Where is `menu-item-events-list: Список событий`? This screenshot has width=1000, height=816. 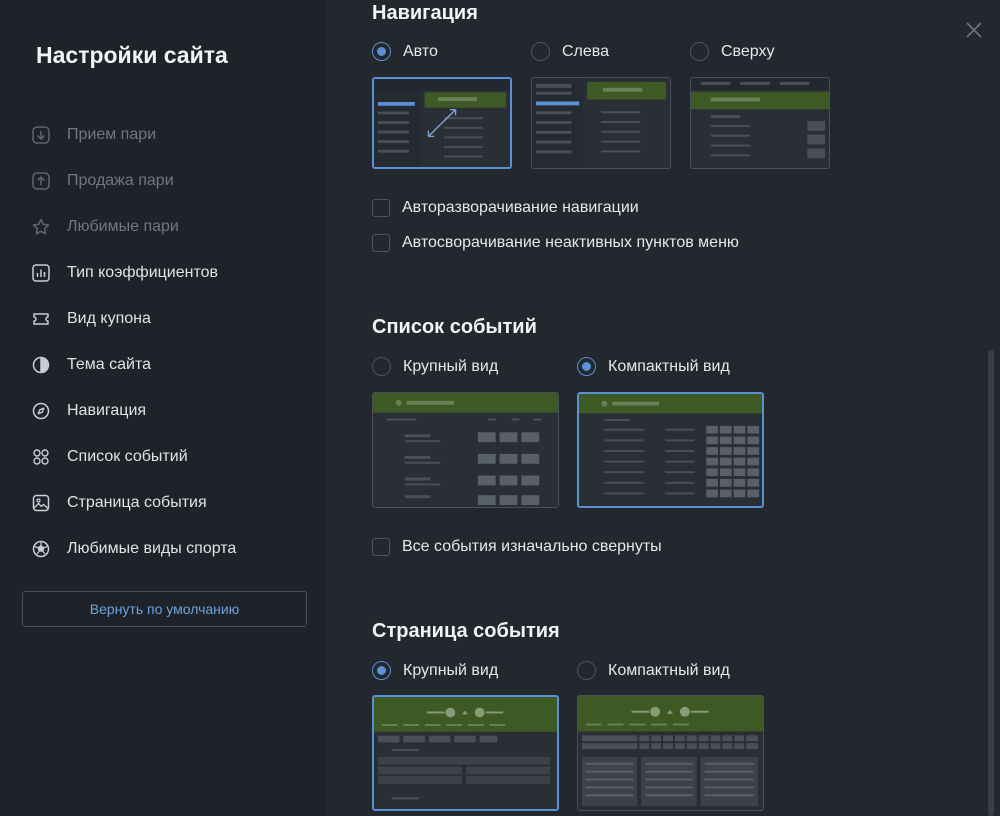 menu-item-events-list: Список событий is located at coordinates (170, 457).